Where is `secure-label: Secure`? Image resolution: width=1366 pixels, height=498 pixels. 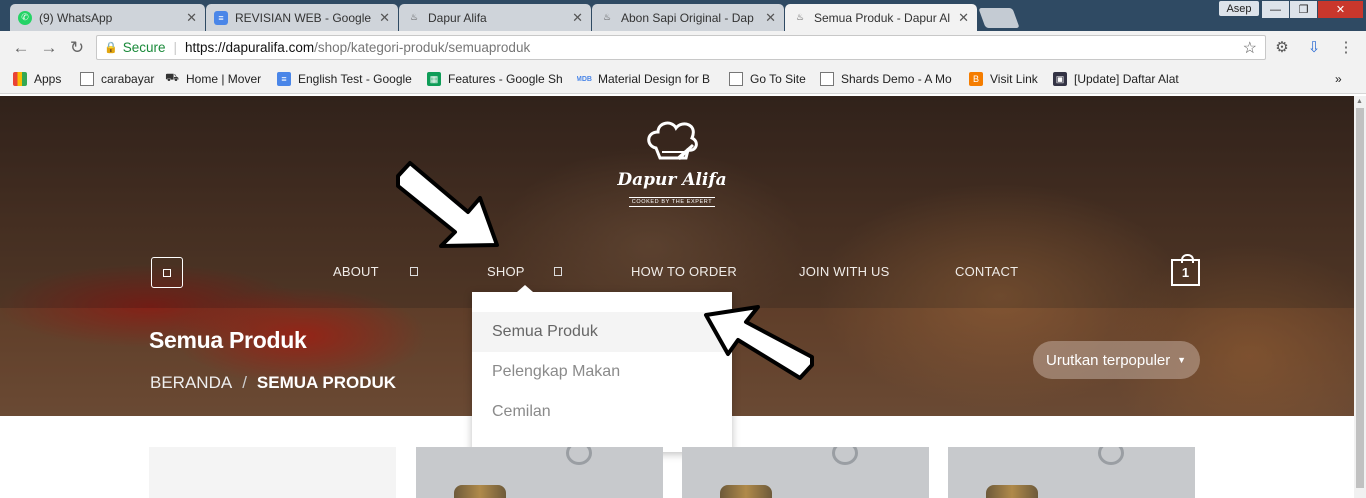
secure-label: Secure is located at coordinates (144, 47).